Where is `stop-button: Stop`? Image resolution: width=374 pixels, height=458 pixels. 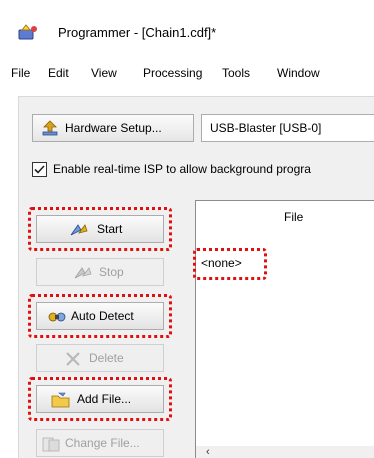 stop-button: Stop is located at coordinates (100, 272).